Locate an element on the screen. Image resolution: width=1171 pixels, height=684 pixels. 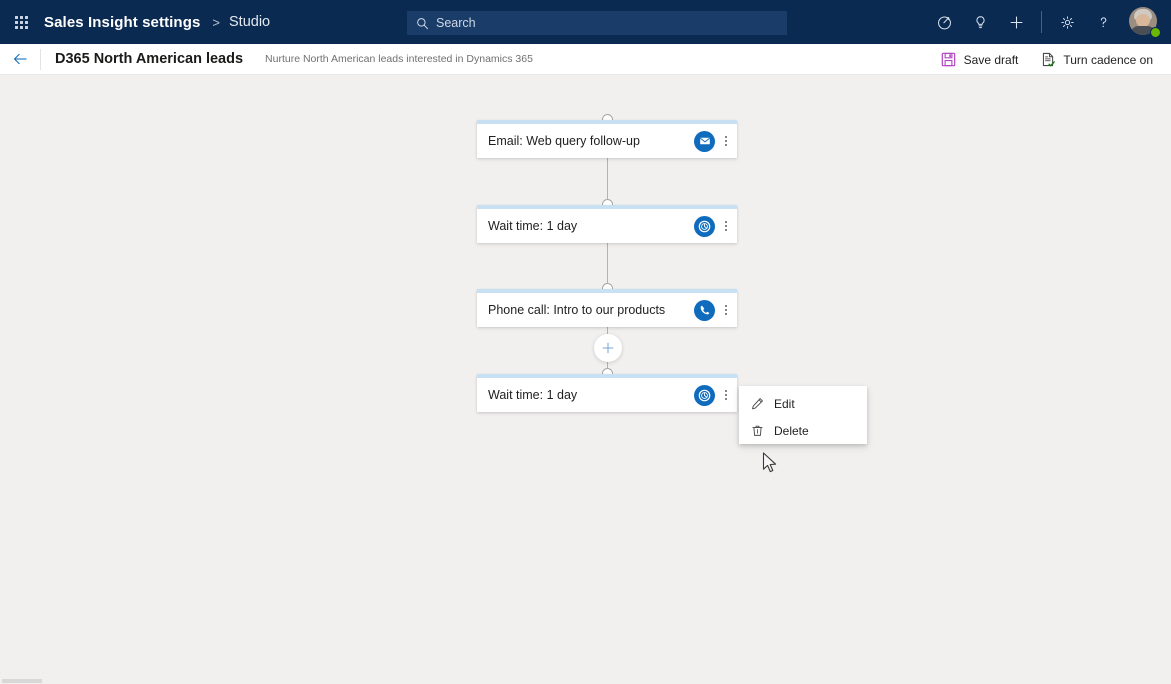
question-mark-icon is located at coordinates (1103, 21).